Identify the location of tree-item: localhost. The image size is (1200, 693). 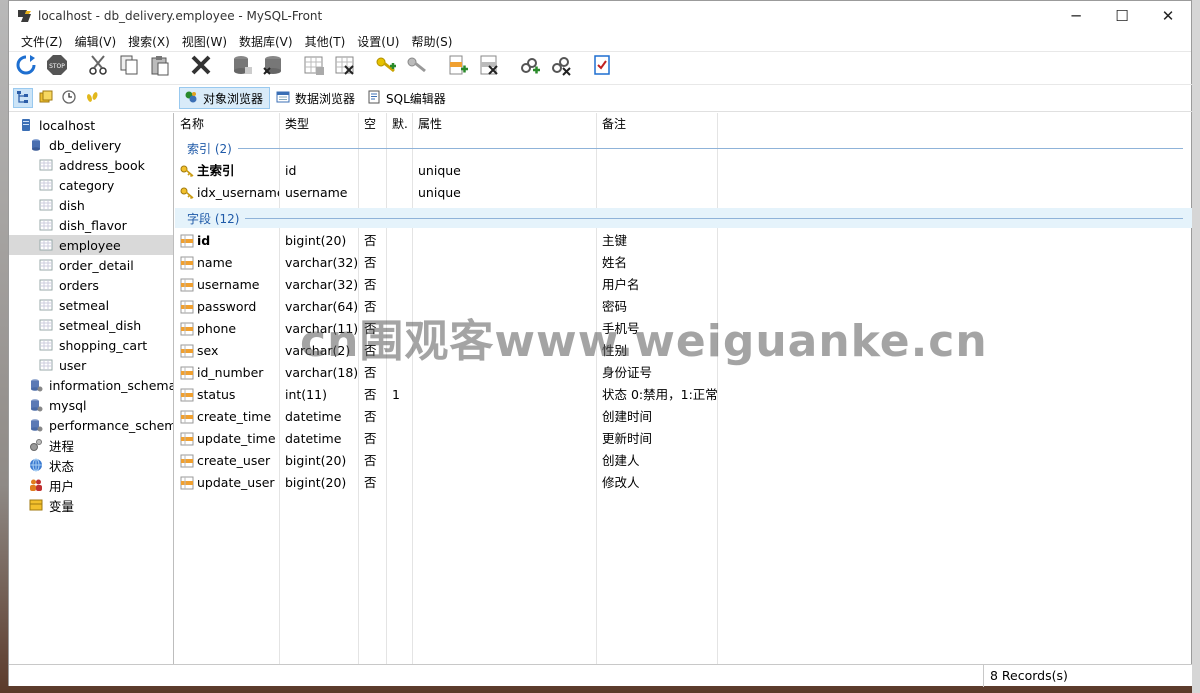
(91, 125).